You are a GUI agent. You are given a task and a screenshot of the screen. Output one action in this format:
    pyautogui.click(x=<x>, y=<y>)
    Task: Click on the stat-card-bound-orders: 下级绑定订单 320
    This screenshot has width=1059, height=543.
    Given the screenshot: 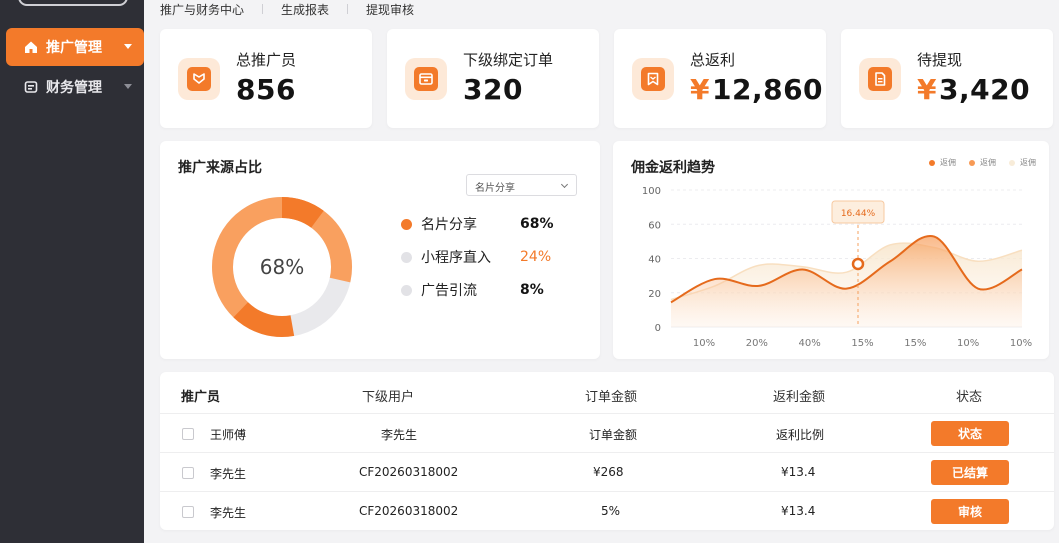 What is the action you would take?
    pyautogui.click(x=493, y=78)
    